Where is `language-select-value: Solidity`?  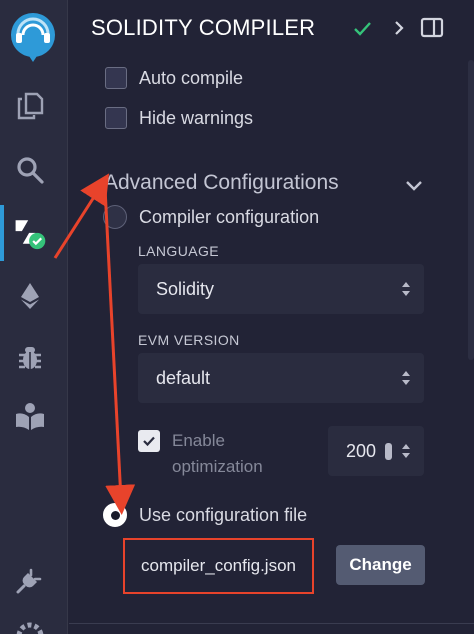 language-select-value: Solidity is located at coordinates (185, 288).